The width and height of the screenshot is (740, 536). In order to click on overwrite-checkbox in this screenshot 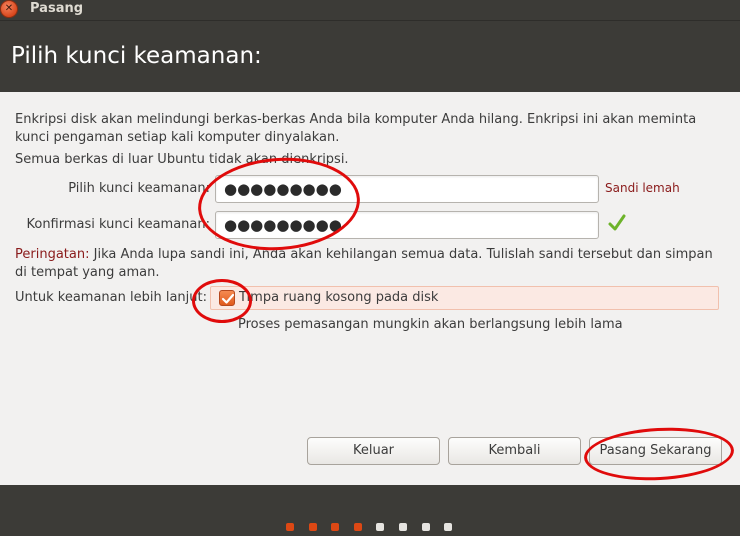, I will do `click(227, 298)`.